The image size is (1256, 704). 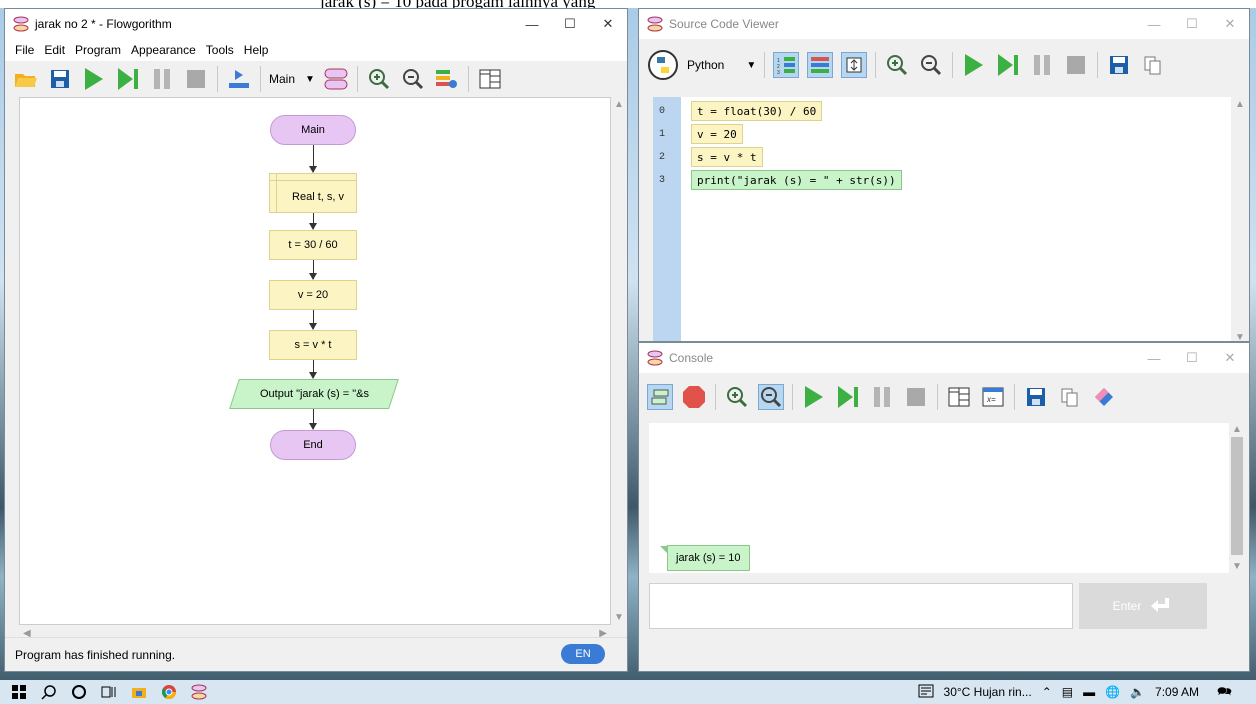 I want to click on code-line: s = v * t, so click(x=727, y=157).